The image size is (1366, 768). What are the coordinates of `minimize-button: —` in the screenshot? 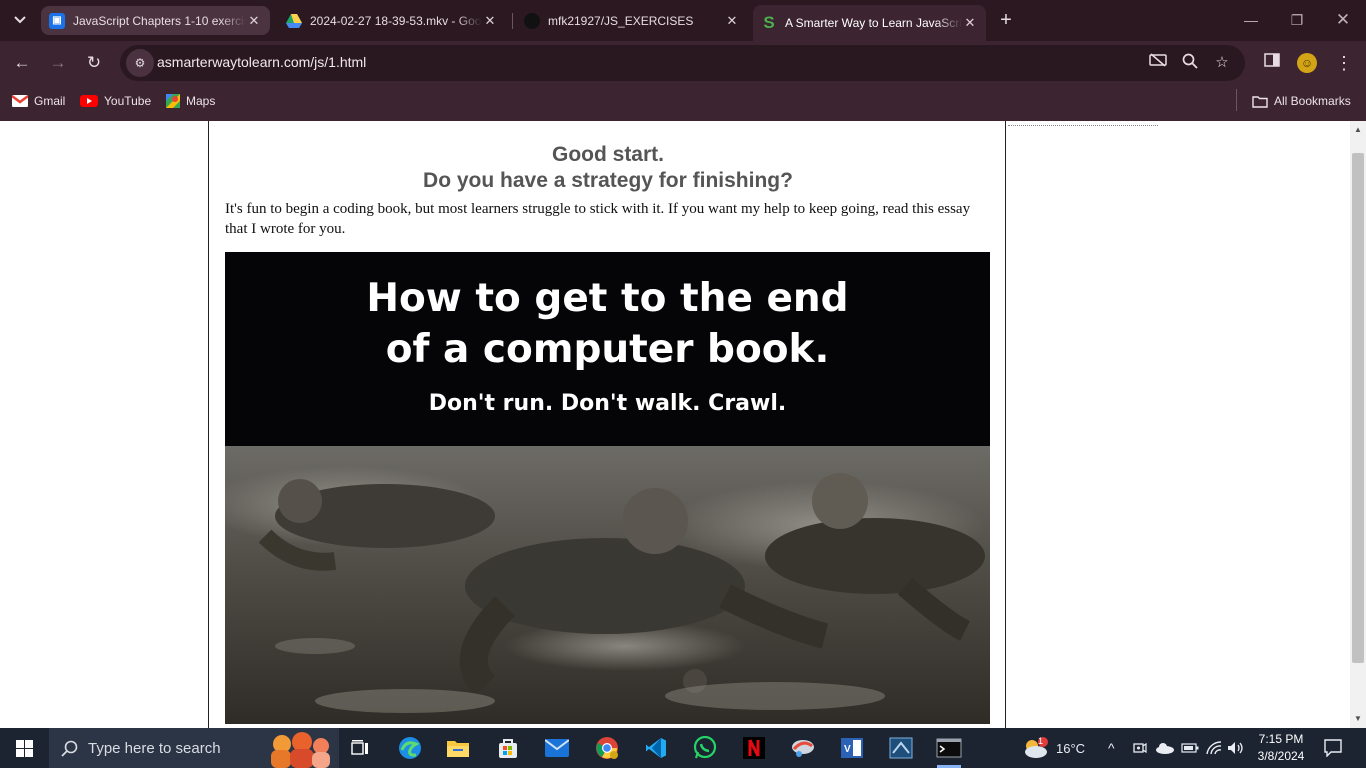 It's located at (1251, 20).